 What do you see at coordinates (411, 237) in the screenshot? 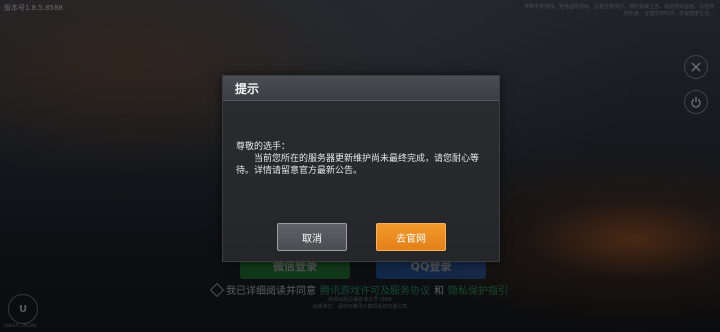
I see `official-site-button: 去官网` at bounding box center [411, 237].